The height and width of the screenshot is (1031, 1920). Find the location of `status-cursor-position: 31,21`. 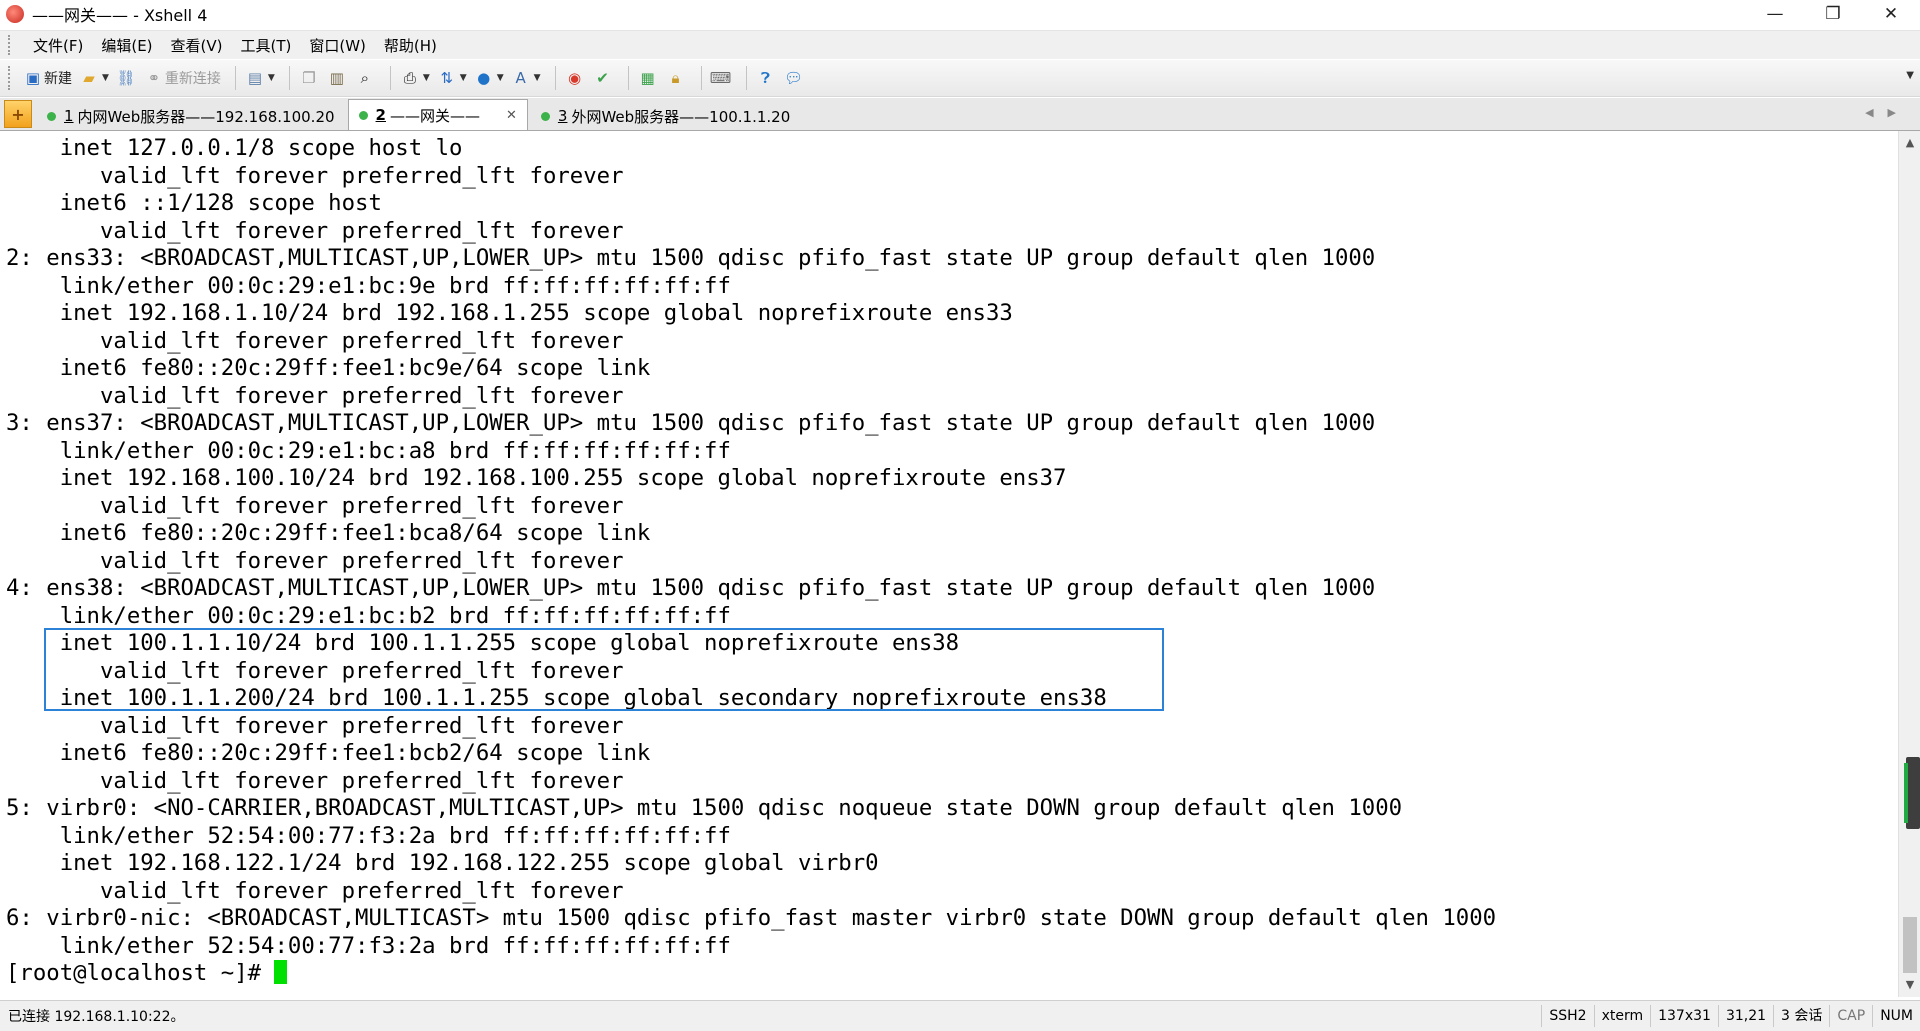

status-cursor-position: 31,21 is located at coordinates (1745, 1016).